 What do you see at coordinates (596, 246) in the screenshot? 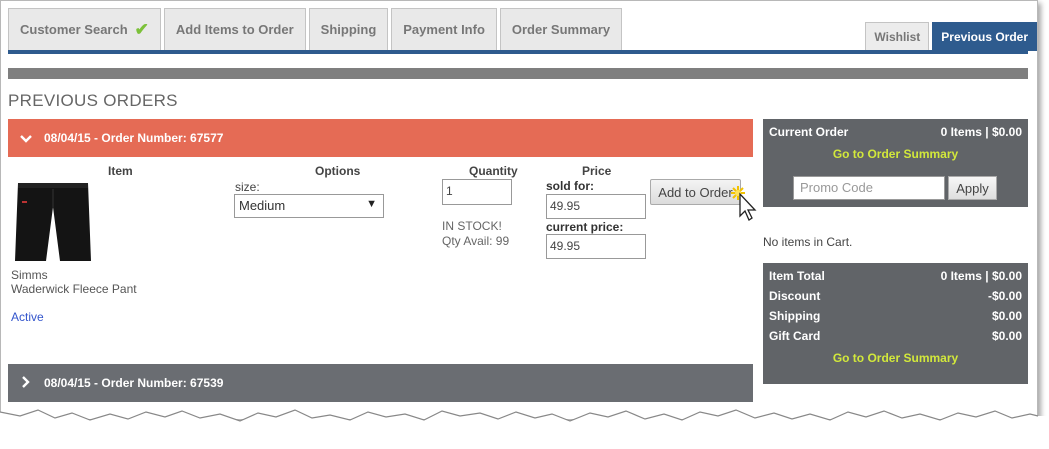
I see `current-price-input: 49.95` at bounding box center [596, 246].